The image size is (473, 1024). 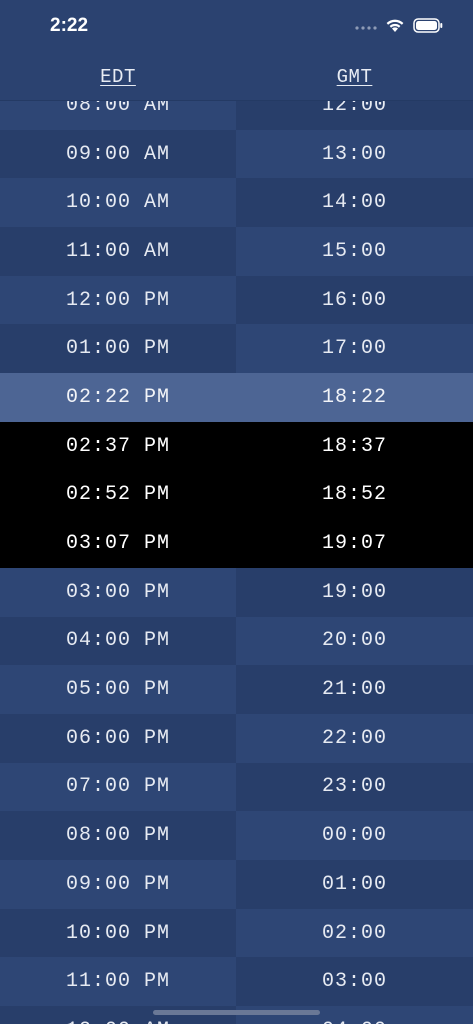 What do you see at coordinates (118, 154) in the screenshot?
I see `local-time-cell: 09:00 AM` at bounding box center [118, 154].